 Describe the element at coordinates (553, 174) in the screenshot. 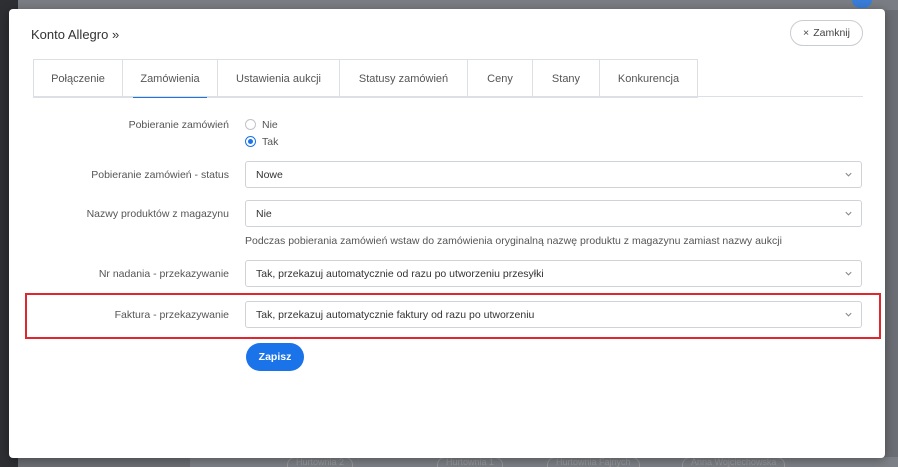

I see `orders-status-select: Nowe` at that location.